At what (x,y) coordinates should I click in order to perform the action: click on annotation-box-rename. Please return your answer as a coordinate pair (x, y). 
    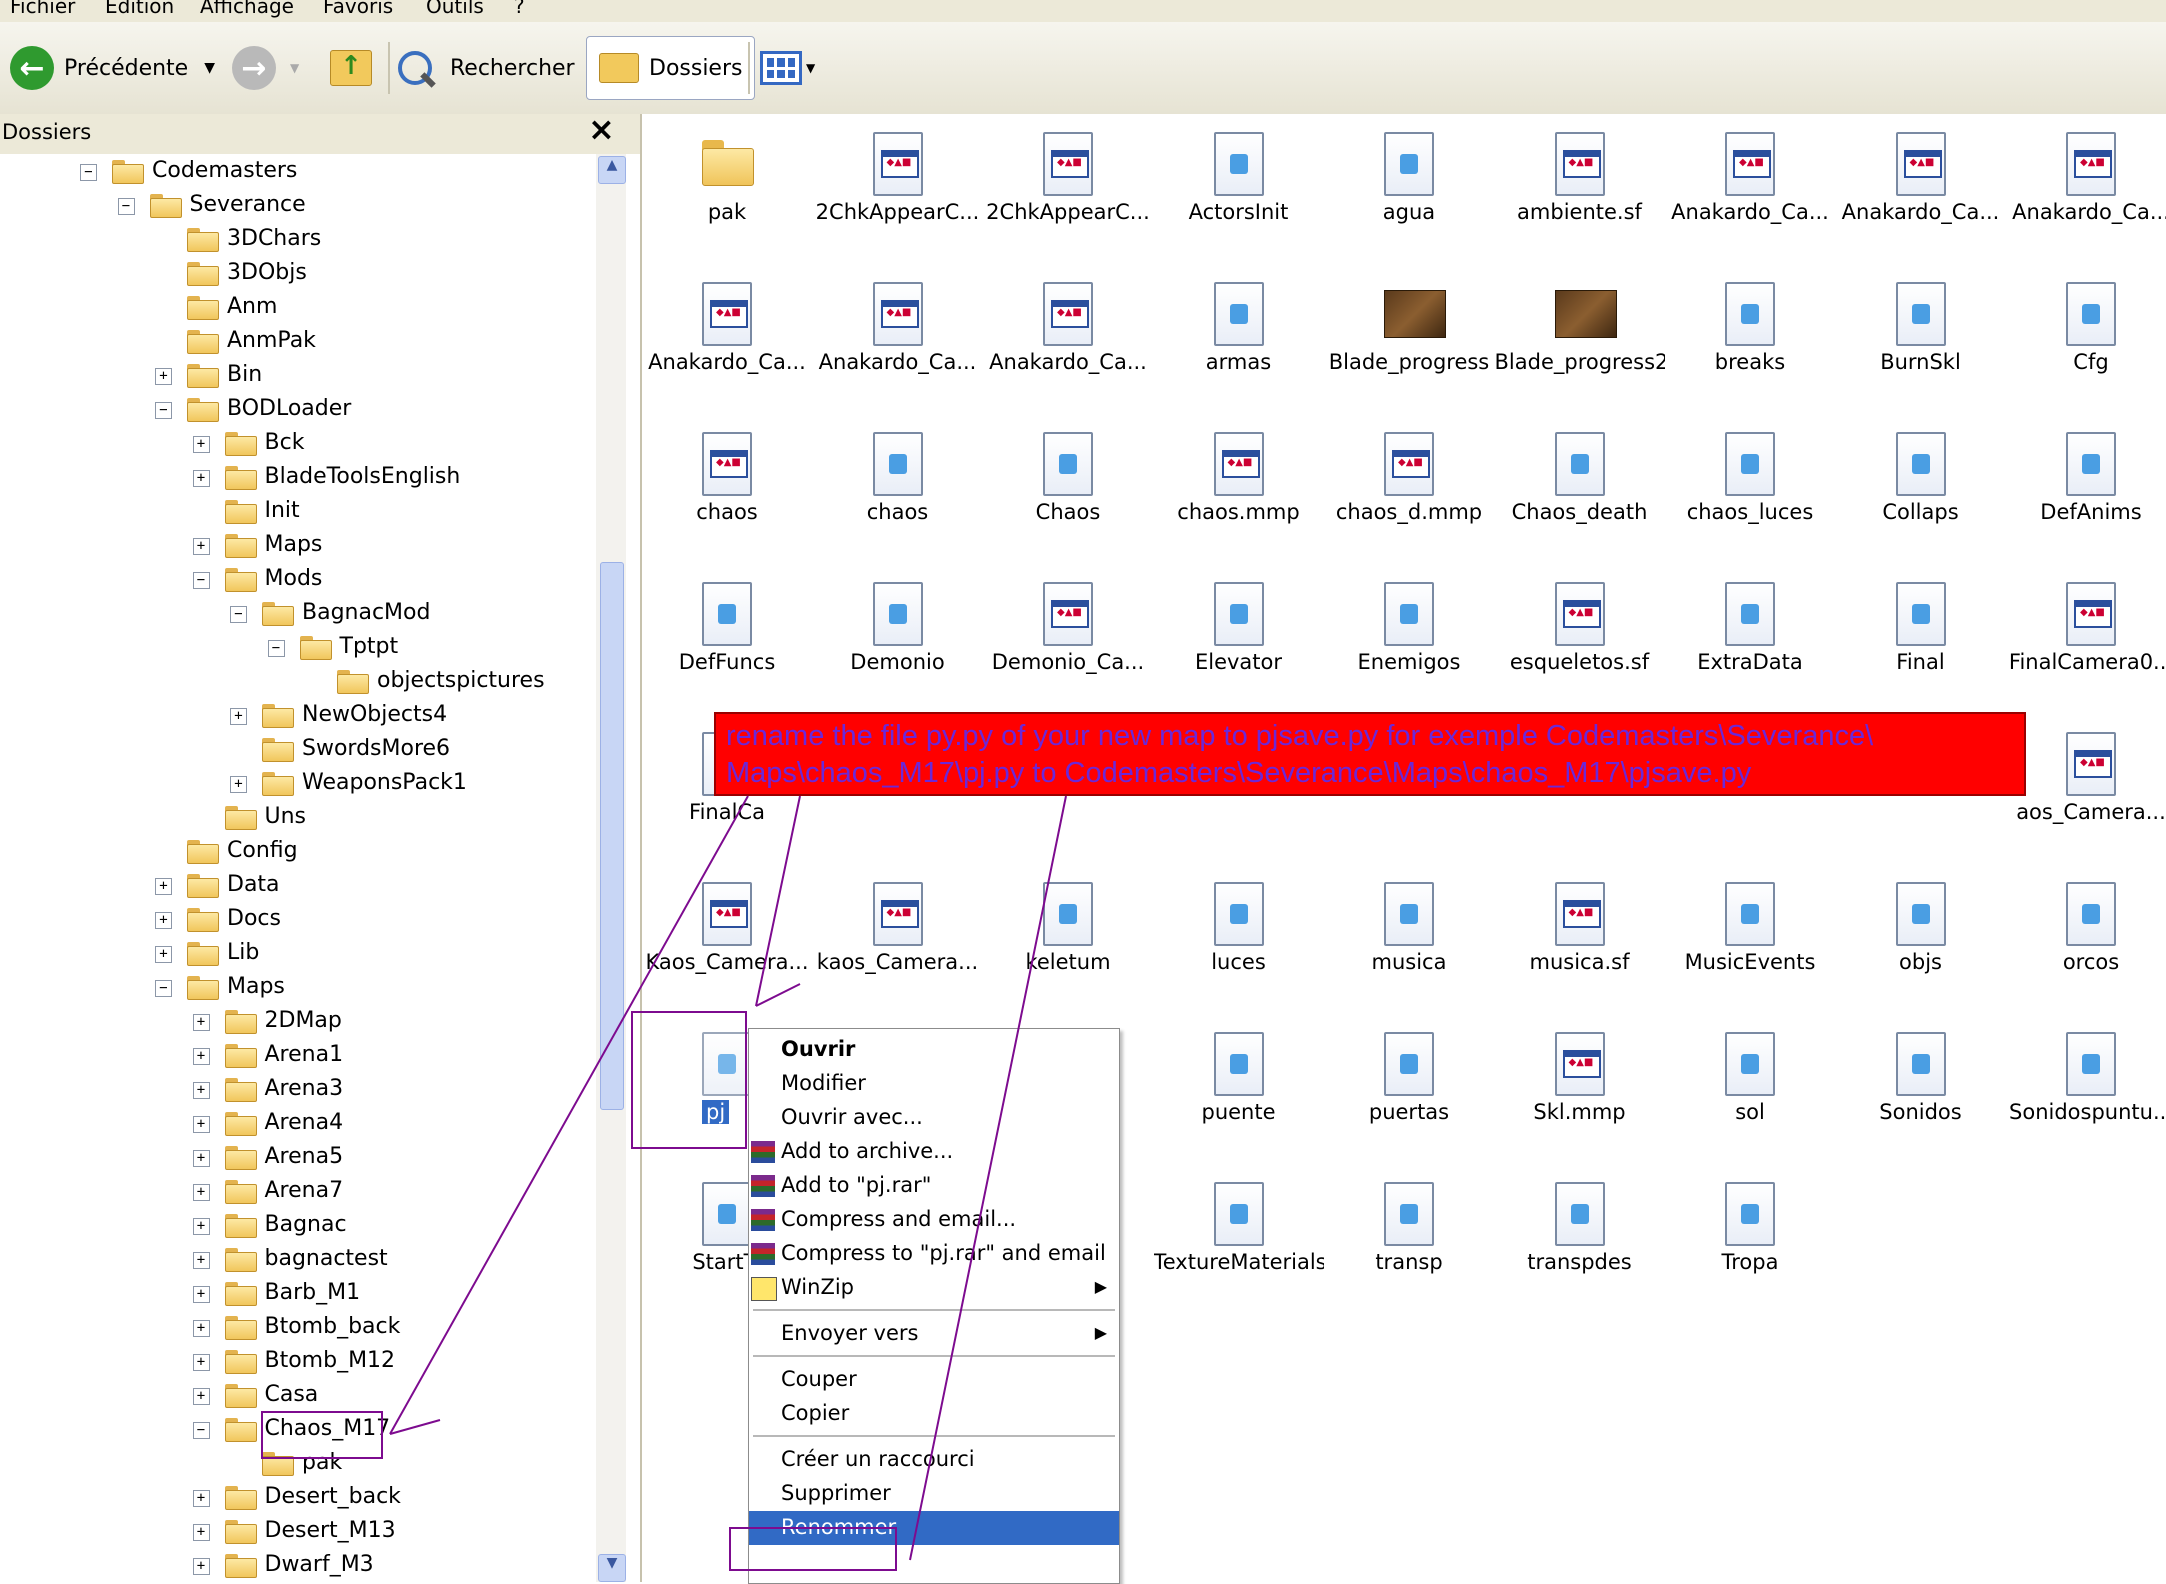
    Looking at the image, I should click on (813, 1549).